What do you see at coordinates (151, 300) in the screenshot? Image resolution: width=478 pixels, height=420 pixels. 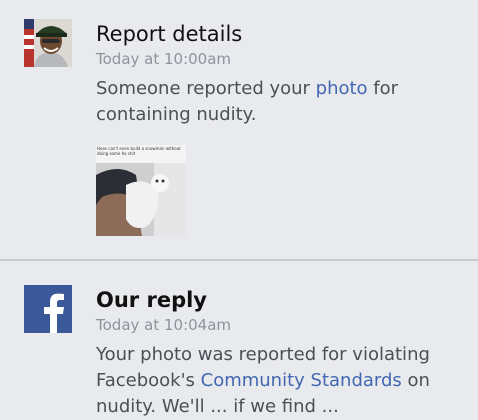 I see `reply-title: Our reply` at bounding box center [151, 300].